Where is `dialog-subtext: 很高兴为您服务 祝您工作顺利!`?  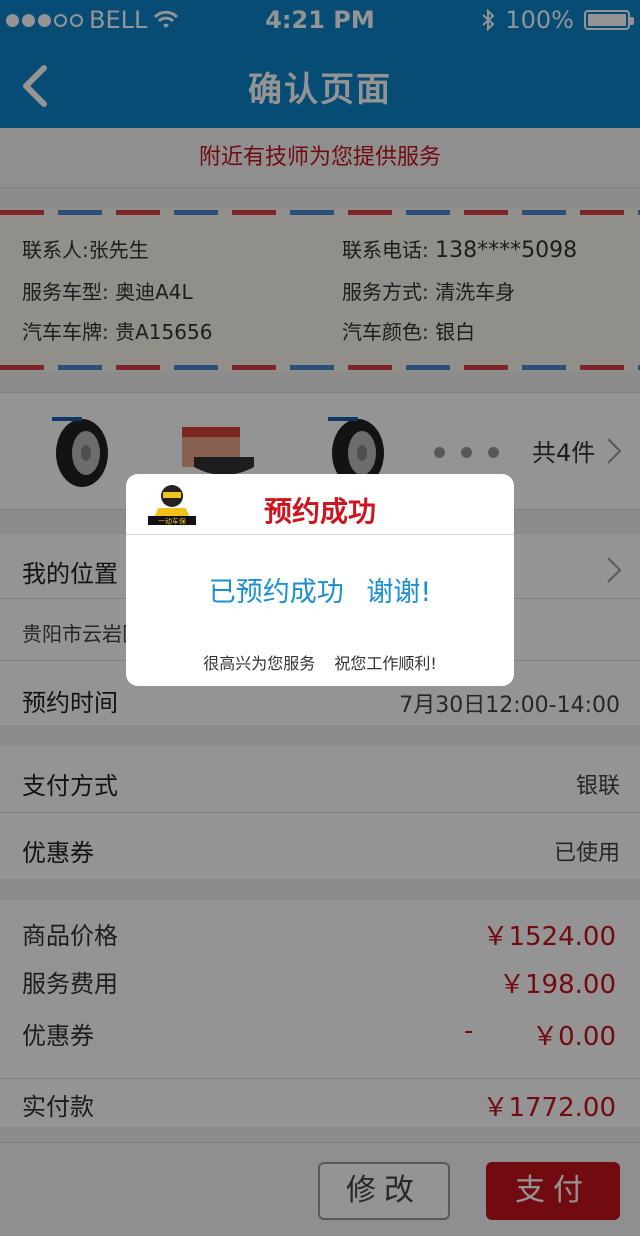 dialog-subtext: 很高兴为您服务 祝您工作顺利! is located at coordinates (320, 663).